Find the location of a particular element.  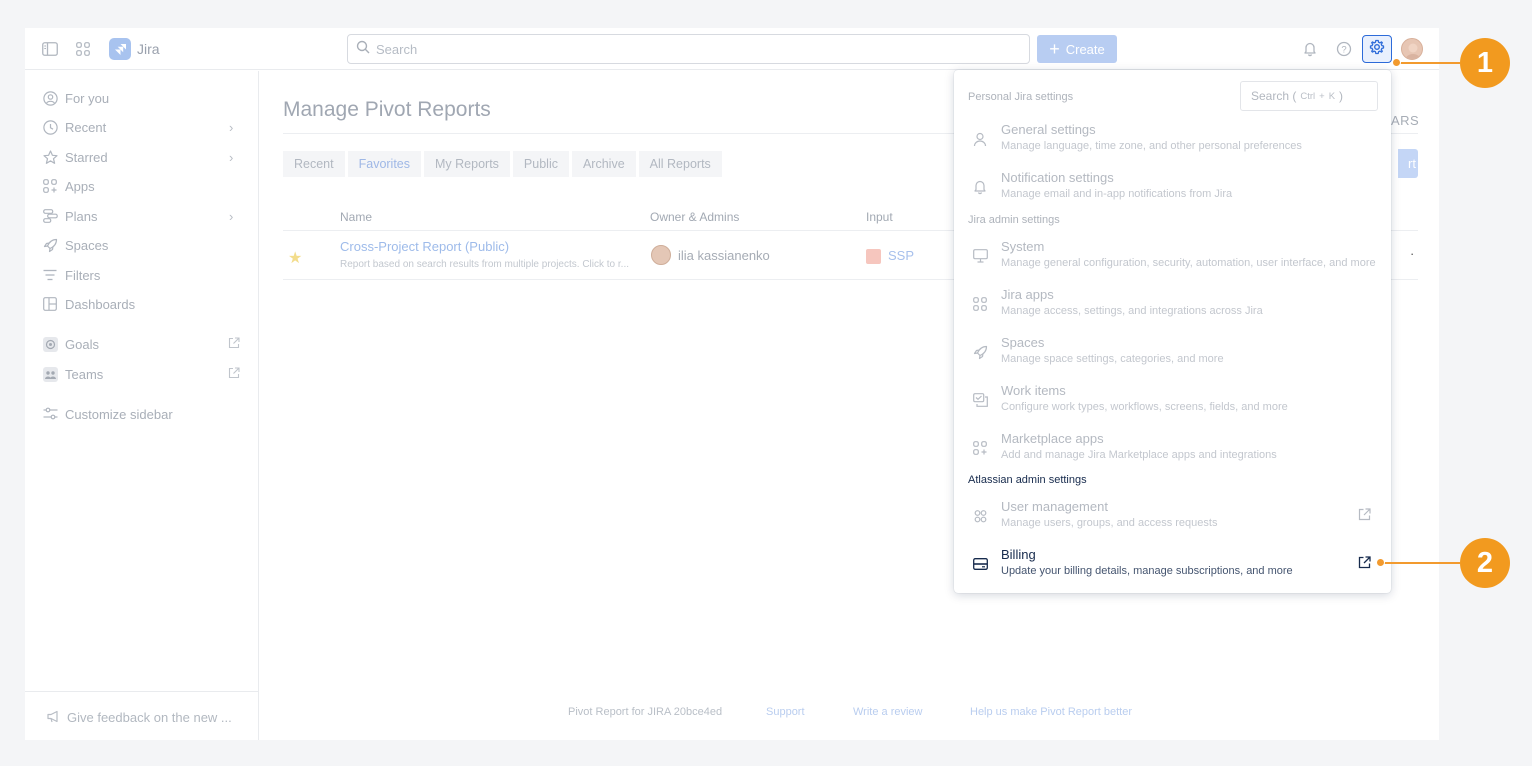

sidebar-item-apps: Apps is located at coordinates (142, 186).